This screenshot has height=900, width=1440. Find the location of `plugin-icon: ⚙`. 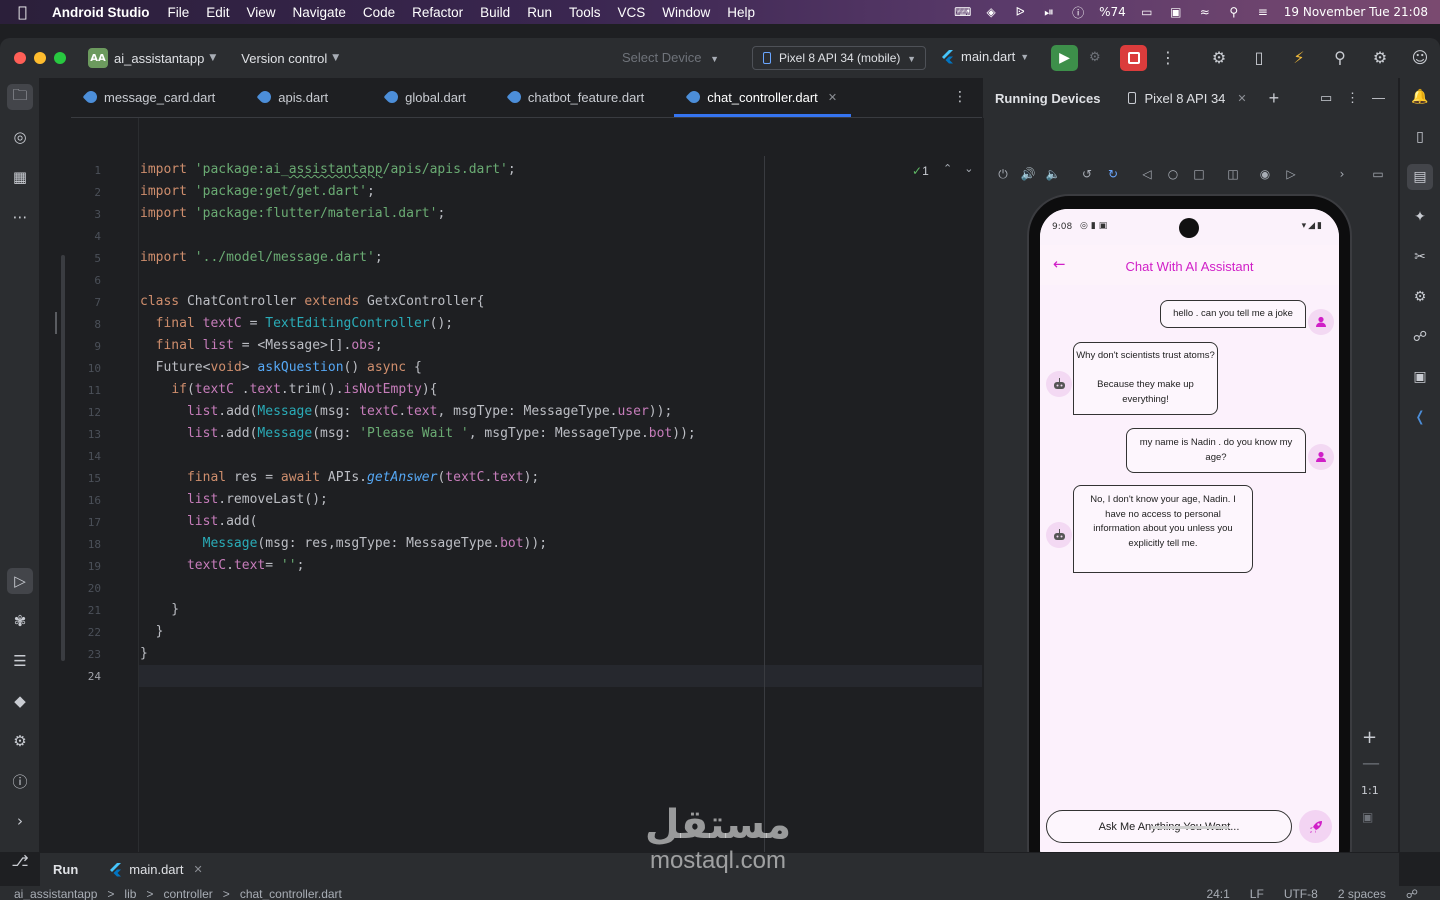

plugin-icon: ⚙ is located at coordinates (1219, 58).